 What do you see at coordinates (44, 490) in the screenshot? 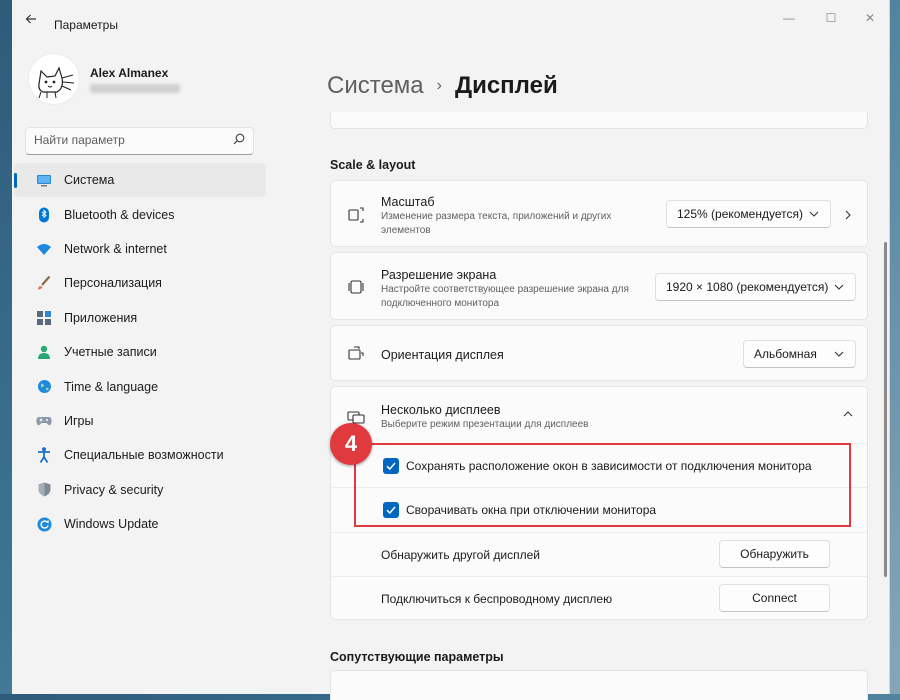
I see `shield-icon` at bounding box center [44, 490].